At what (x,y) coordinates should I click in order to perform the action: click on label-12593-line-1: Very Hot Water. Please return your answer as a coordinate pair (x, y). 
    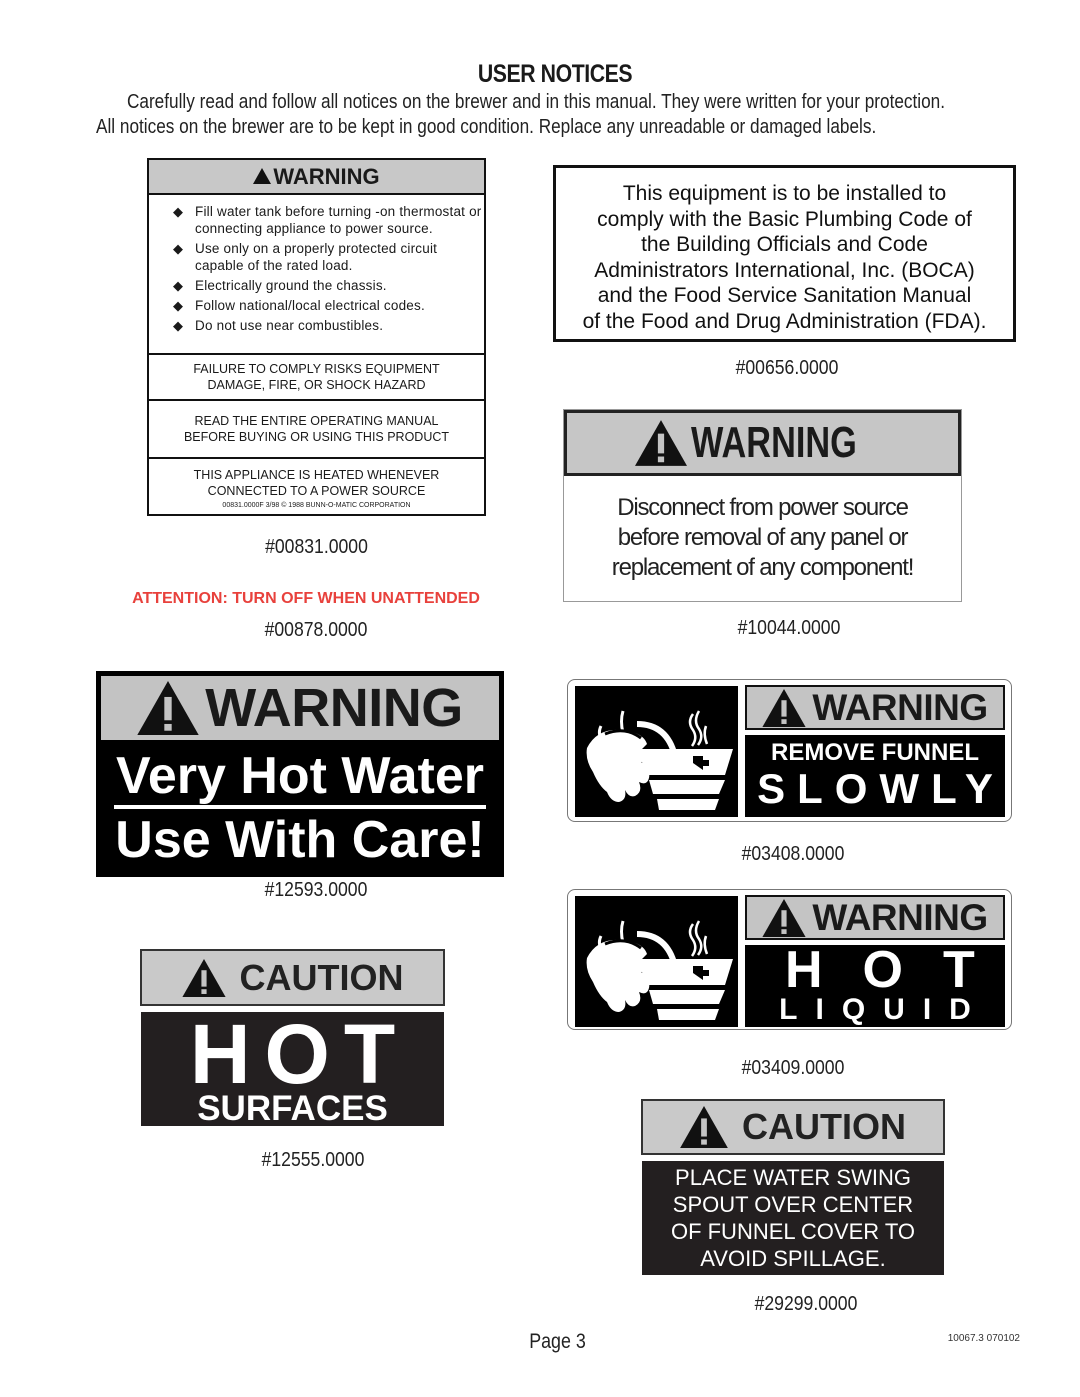
    Looking at the image, I should click on (300, 777).